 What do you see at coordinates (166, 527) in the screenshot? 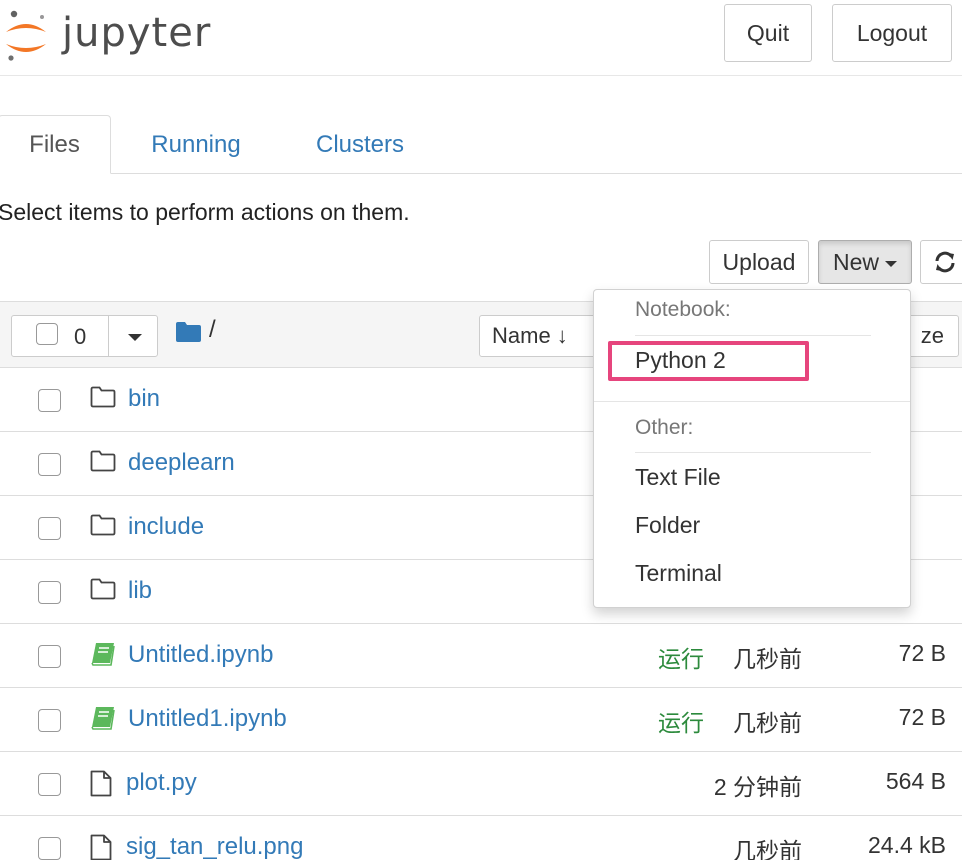
I see `file-name-link: include` at bounding box center [166, 527].